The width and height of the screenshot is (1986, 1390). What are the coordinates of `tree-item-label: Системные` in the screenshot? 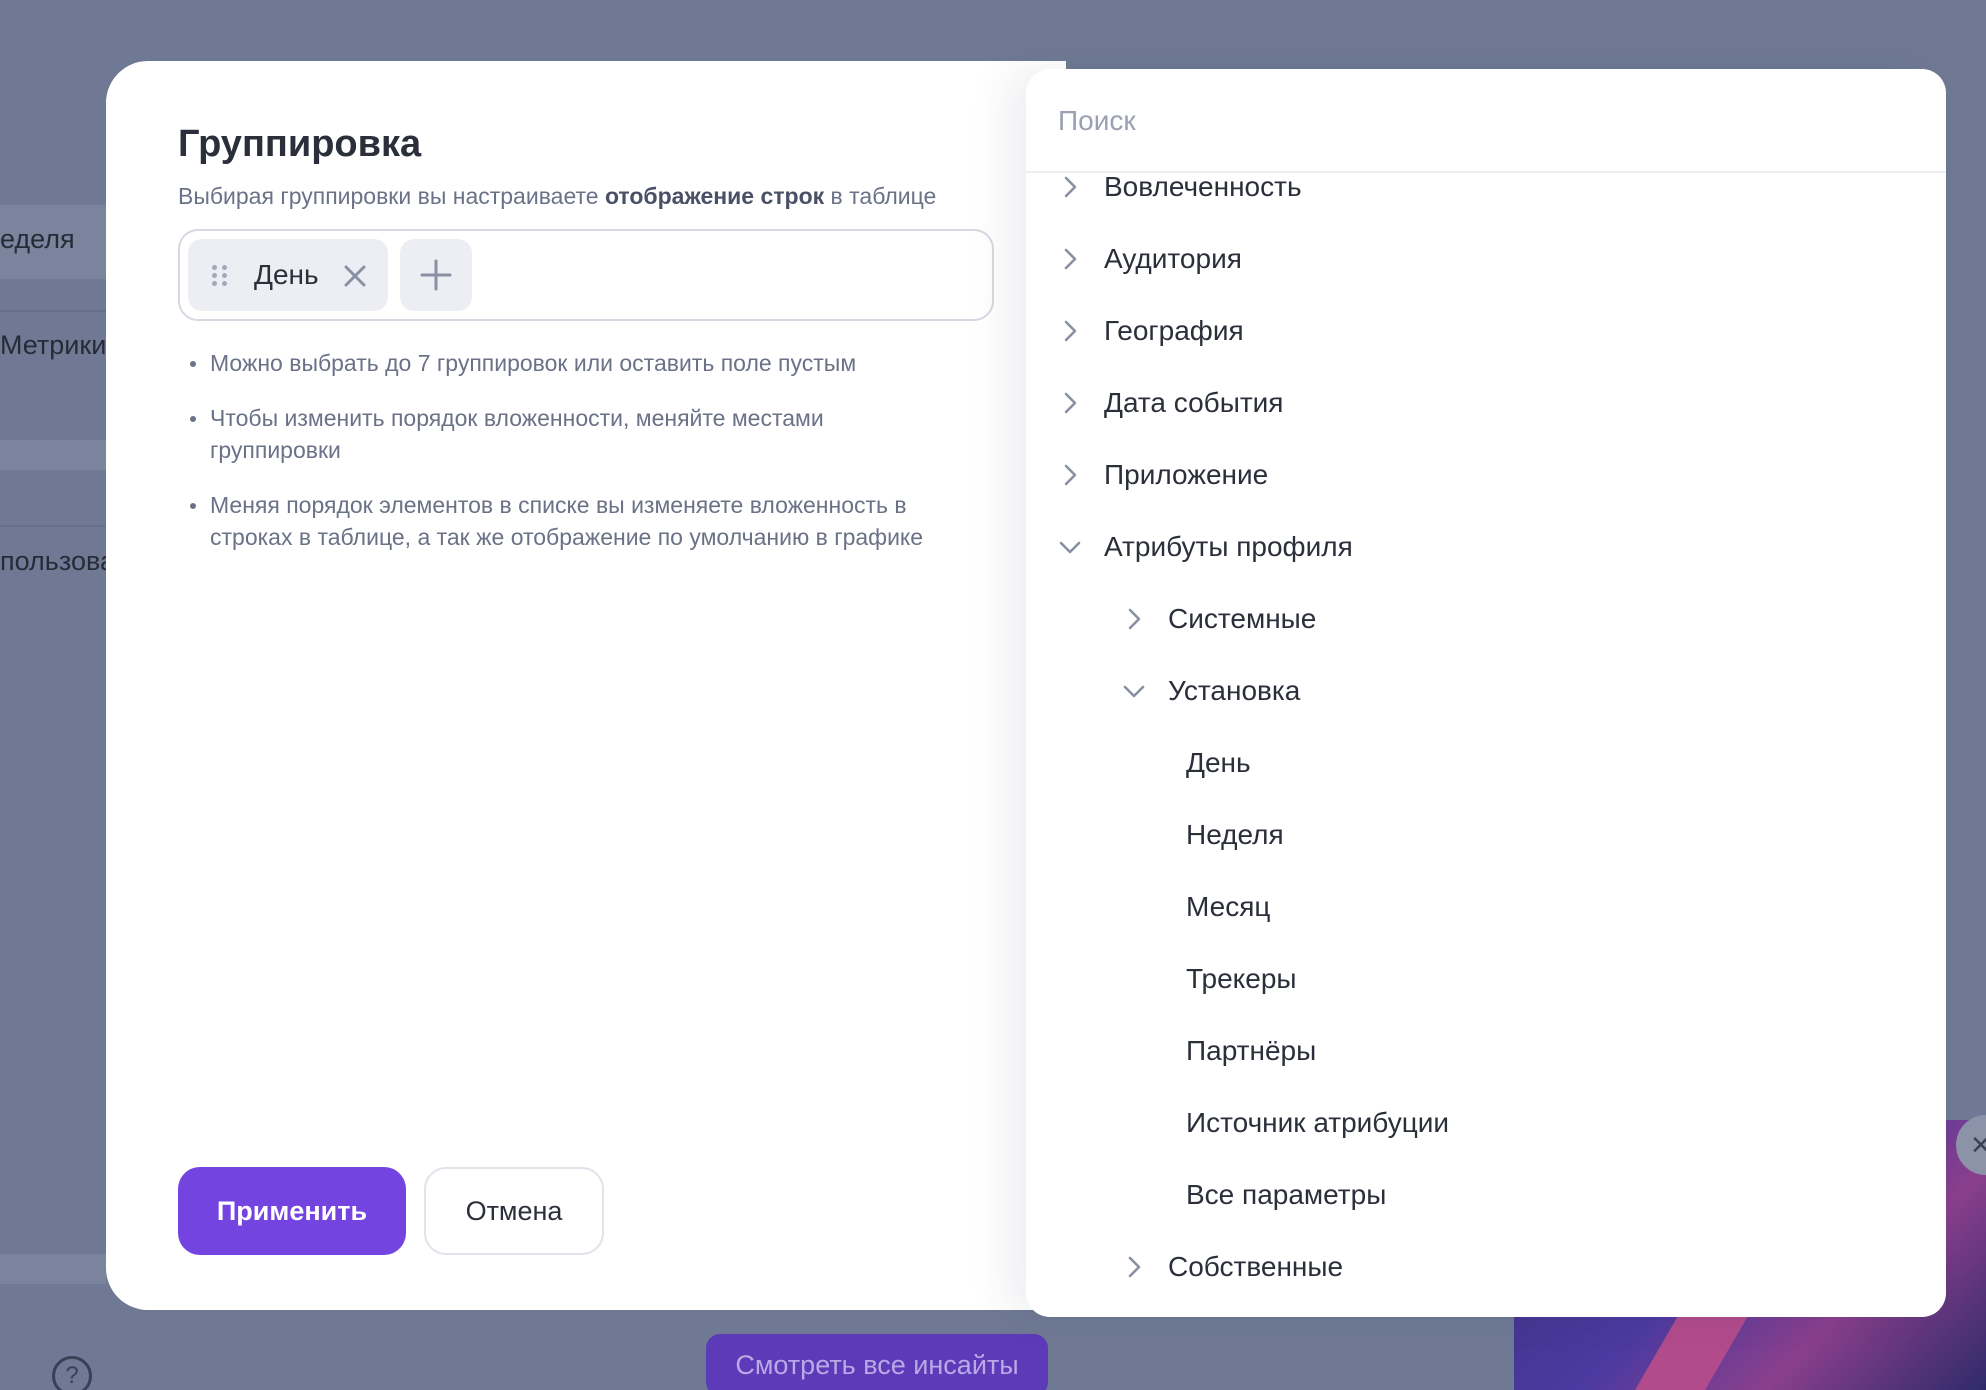 It's located at (1242, 618).